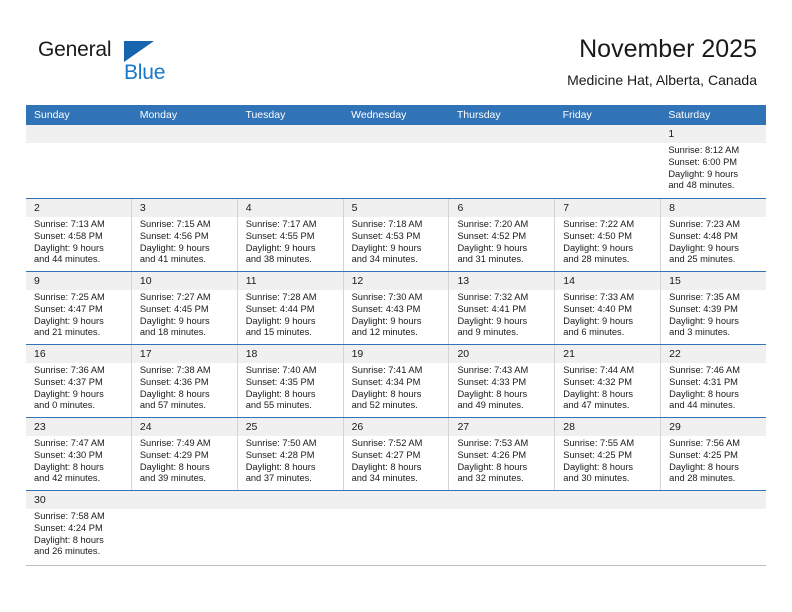  What do you see at coordinates (502, 427) in the screenshot?
I see `day-number: 27` at bounding box center [502, 427].